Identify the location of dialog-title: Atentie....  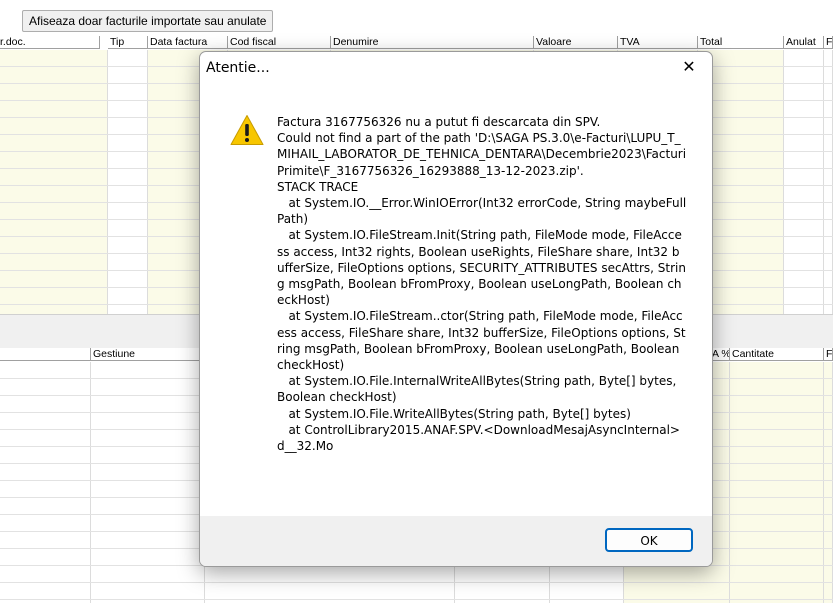
(238, 68).